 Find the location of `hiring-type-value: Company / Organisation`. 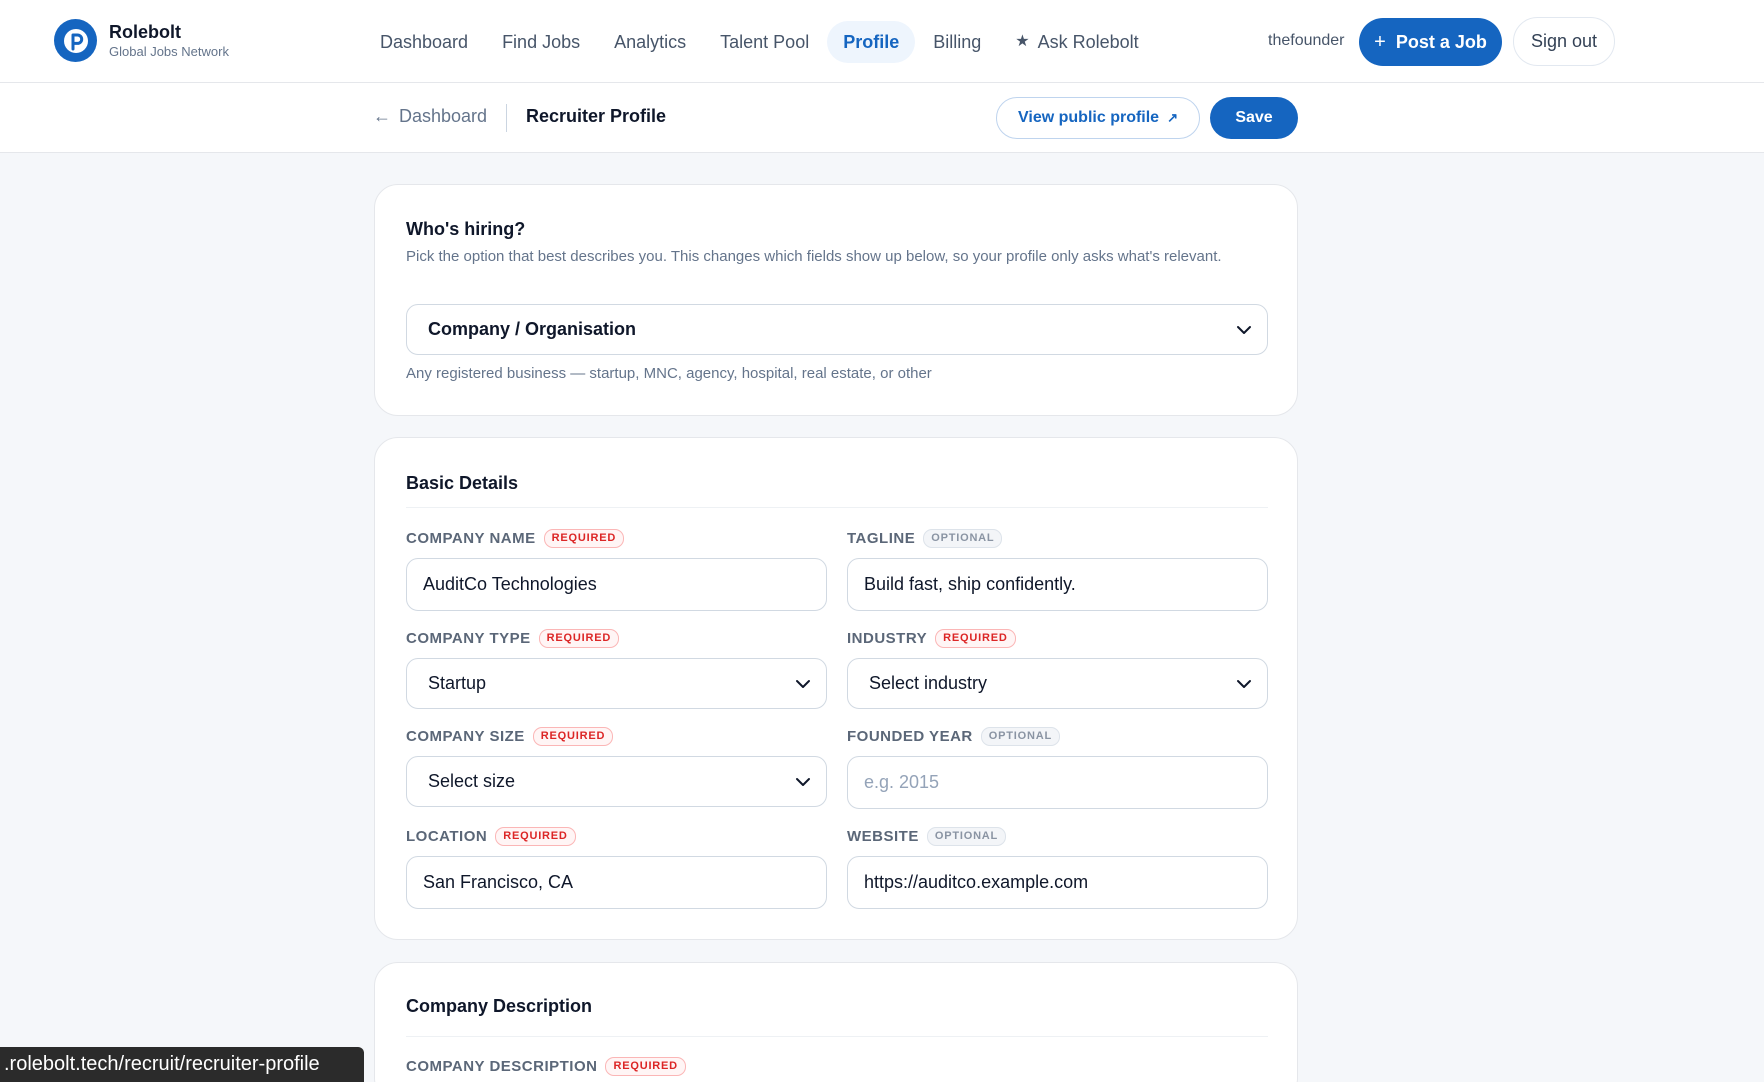

hiring-type-value: Company / Organisation is located at coordinates (532, 329).